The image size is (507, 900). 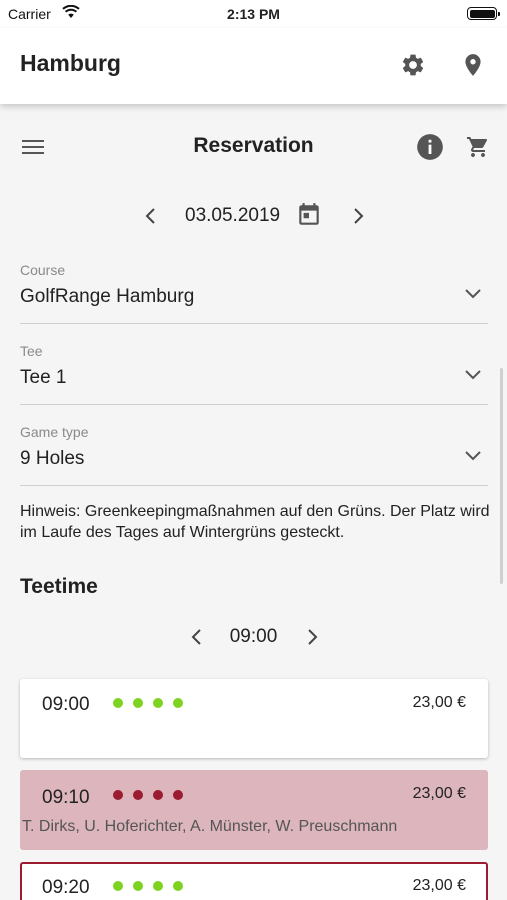 What do you see at coordinates (473, 65) in the screenshot?
I see `location-pin-icon` at bounding box center [473, 65].